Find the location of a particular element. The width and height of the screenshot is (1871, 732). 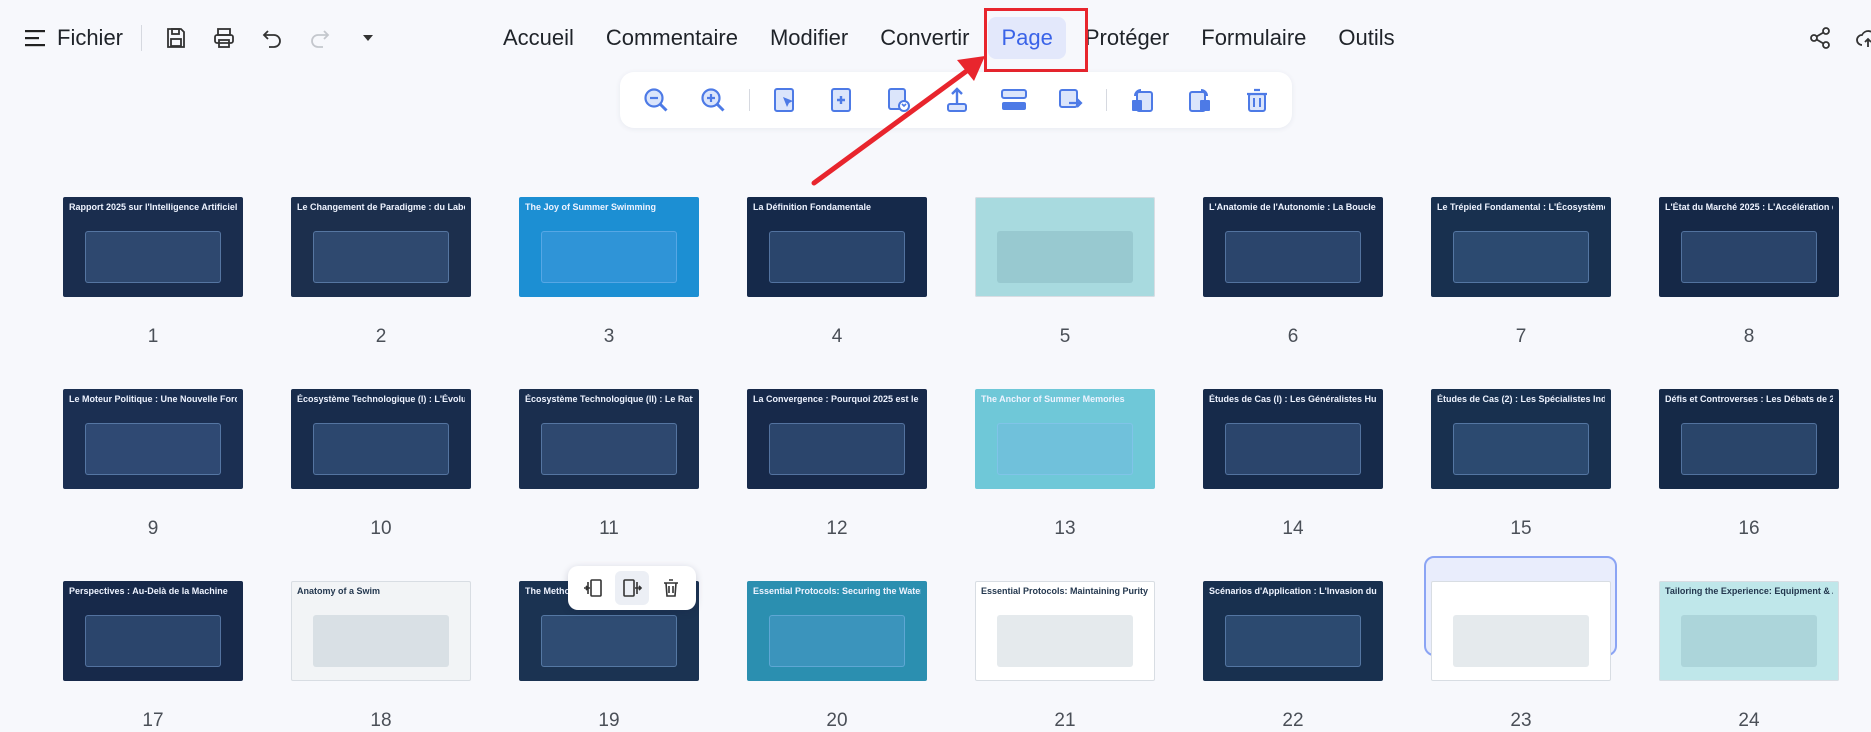

page-number-label: 23 is located at coordinates (1521, 720).